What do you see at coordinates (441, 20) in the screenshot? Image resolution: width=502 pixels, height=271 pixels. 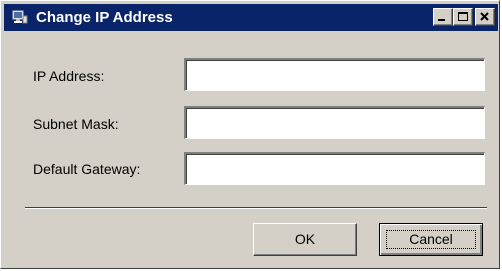 I see `minimize-icon` at bounding box center [441, 20].